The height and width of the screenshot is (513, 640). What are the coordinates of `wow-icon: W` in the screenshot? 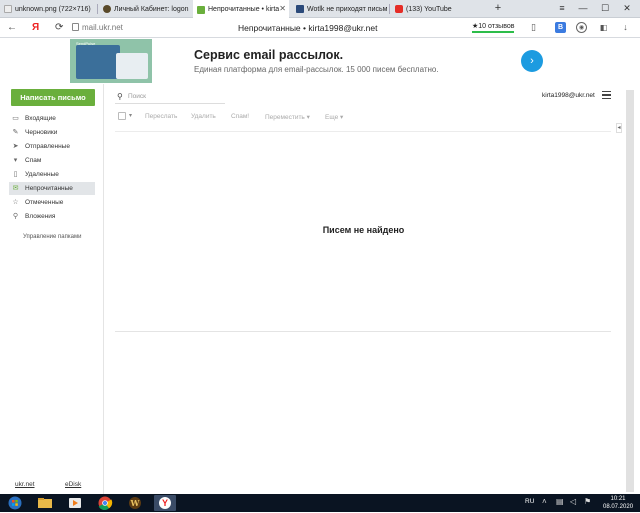 It's located at (135, 503).